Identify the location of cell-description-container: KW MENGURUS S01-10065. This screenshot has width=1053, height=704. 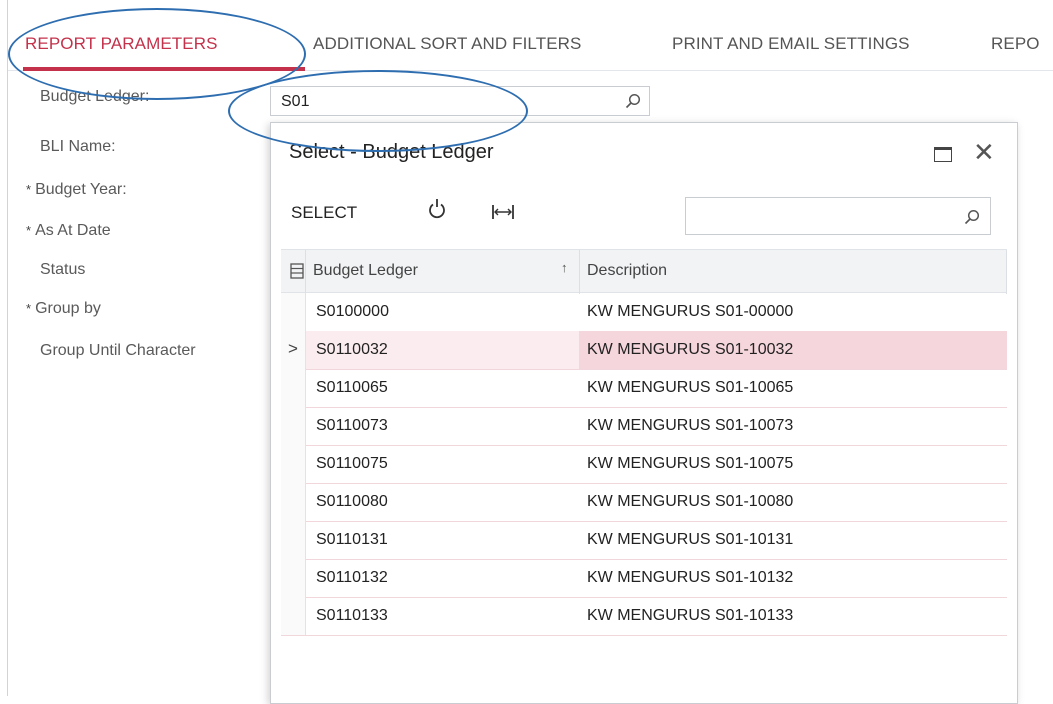
(793, 388).